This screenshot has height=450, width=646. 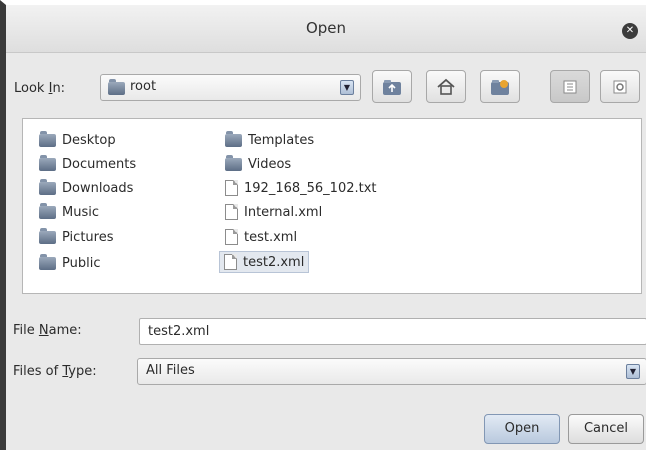 I want to click on title-bar: Open ✕, so click(x=326, y=29).